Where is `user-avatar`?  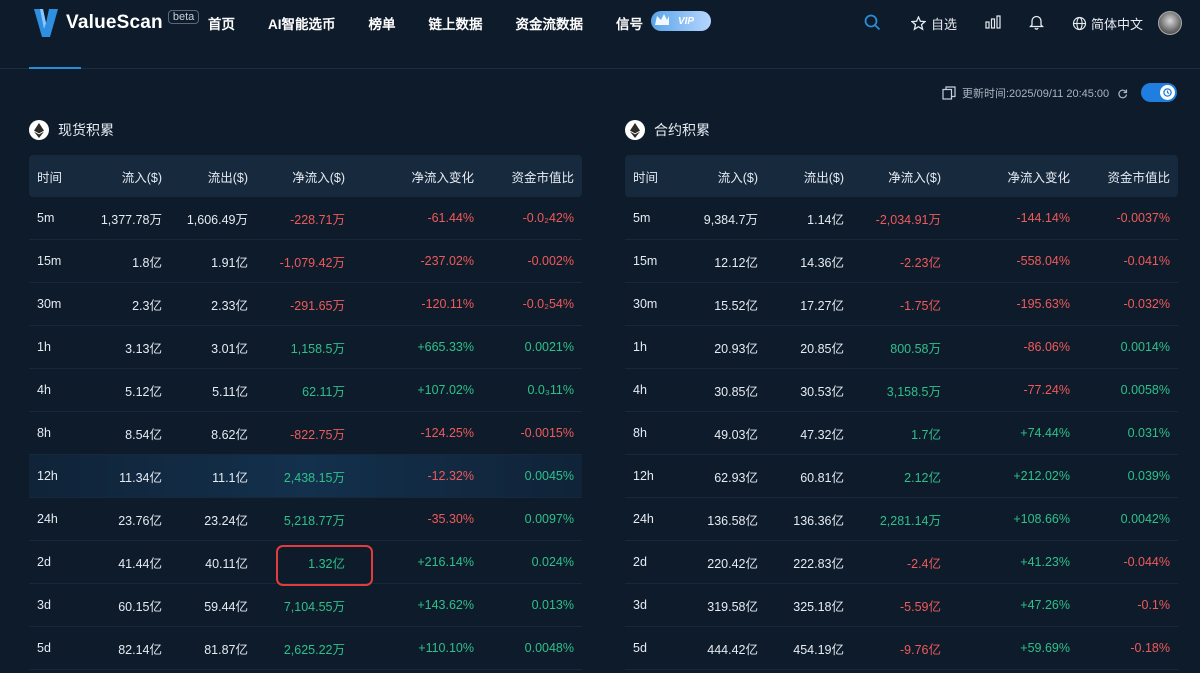 user-avatar is located at coordinates (1170, 23).